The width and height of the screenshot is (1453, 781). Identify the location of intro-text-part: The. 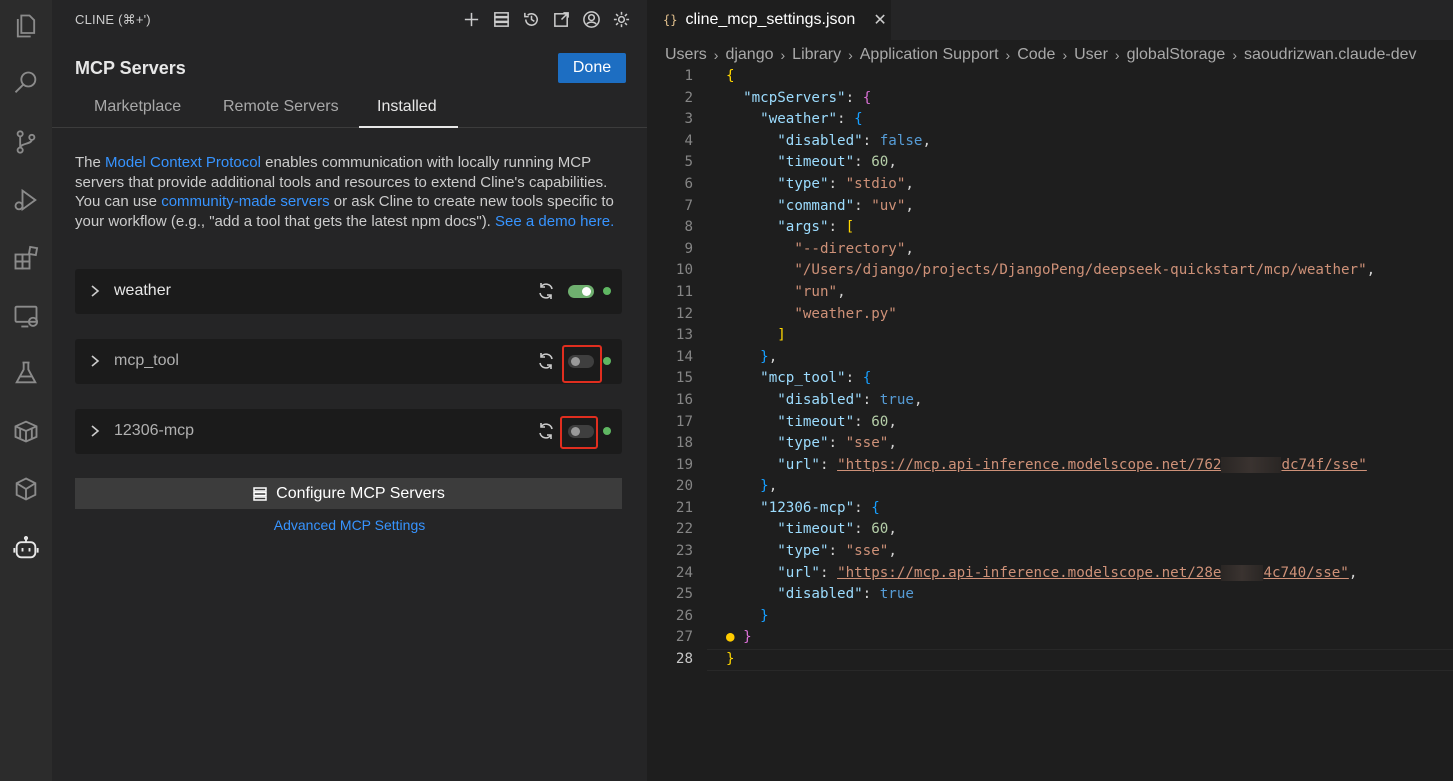
(90, 162).